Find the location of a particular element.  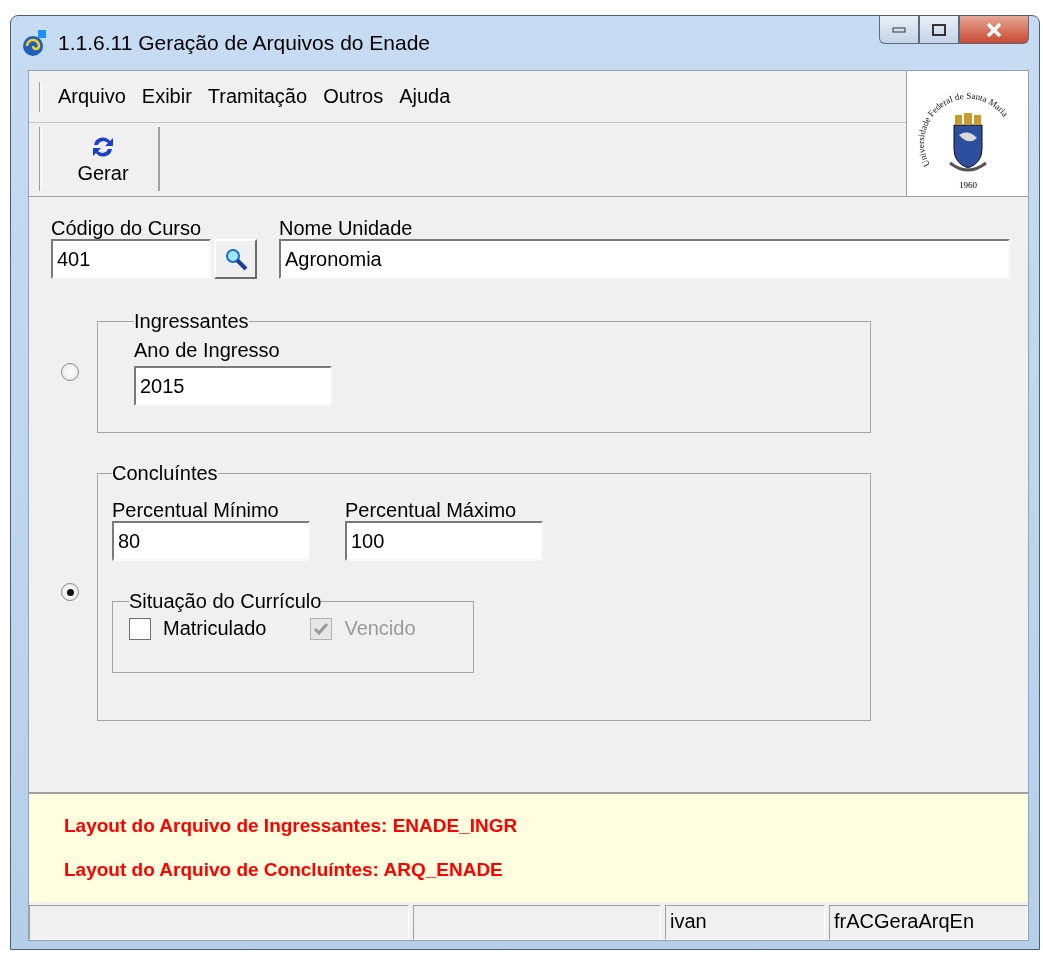

minimize-icon is located at coordinates (899, 29).